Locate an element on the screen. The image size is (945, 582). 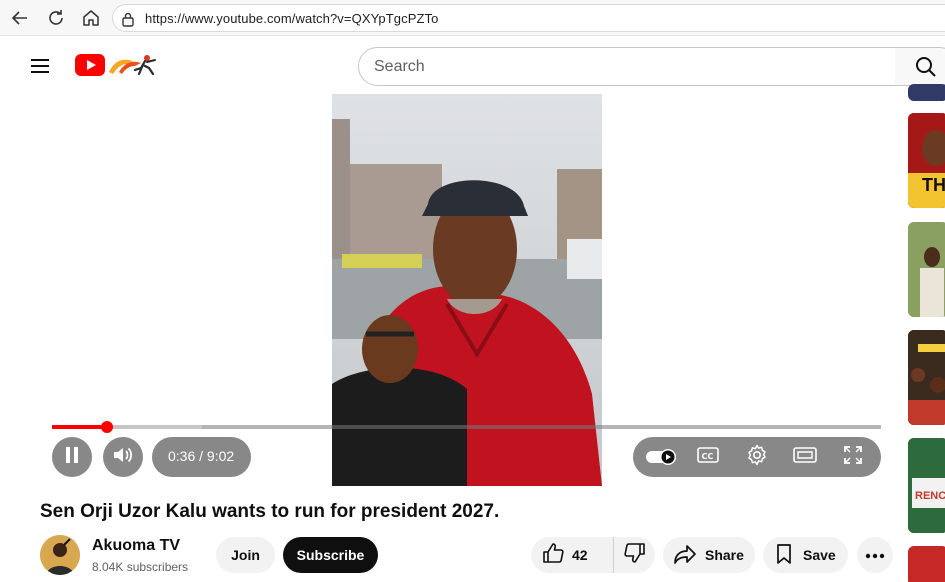
share-label: Share is located at coordinates (724, 555).